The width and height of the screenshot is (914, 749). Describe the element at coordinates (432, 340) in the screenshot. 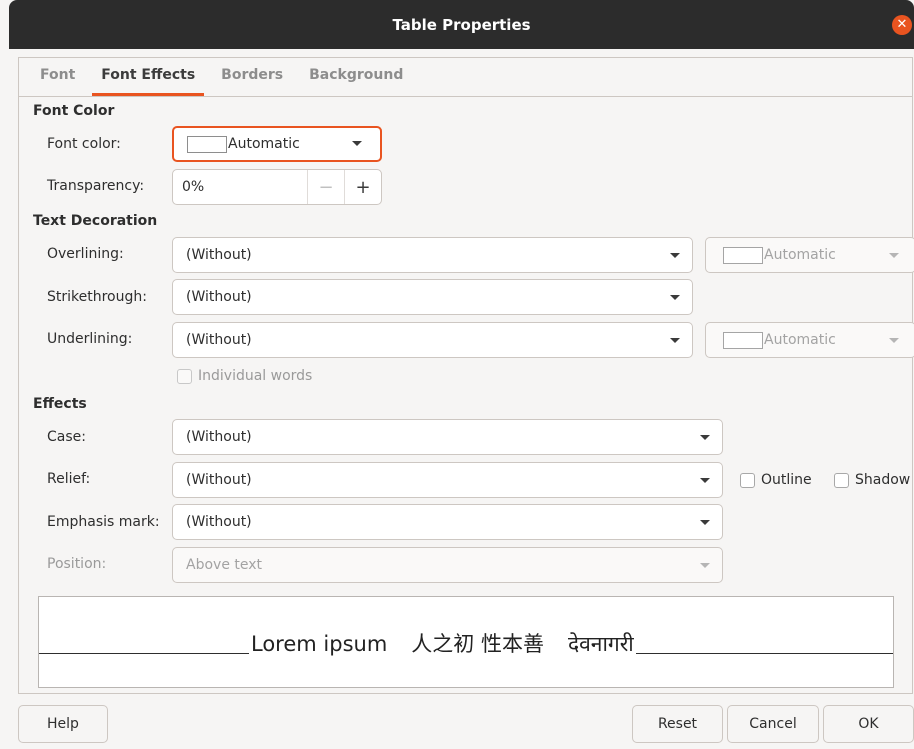

I see `underlining-dropdown: (Without)` at that location.